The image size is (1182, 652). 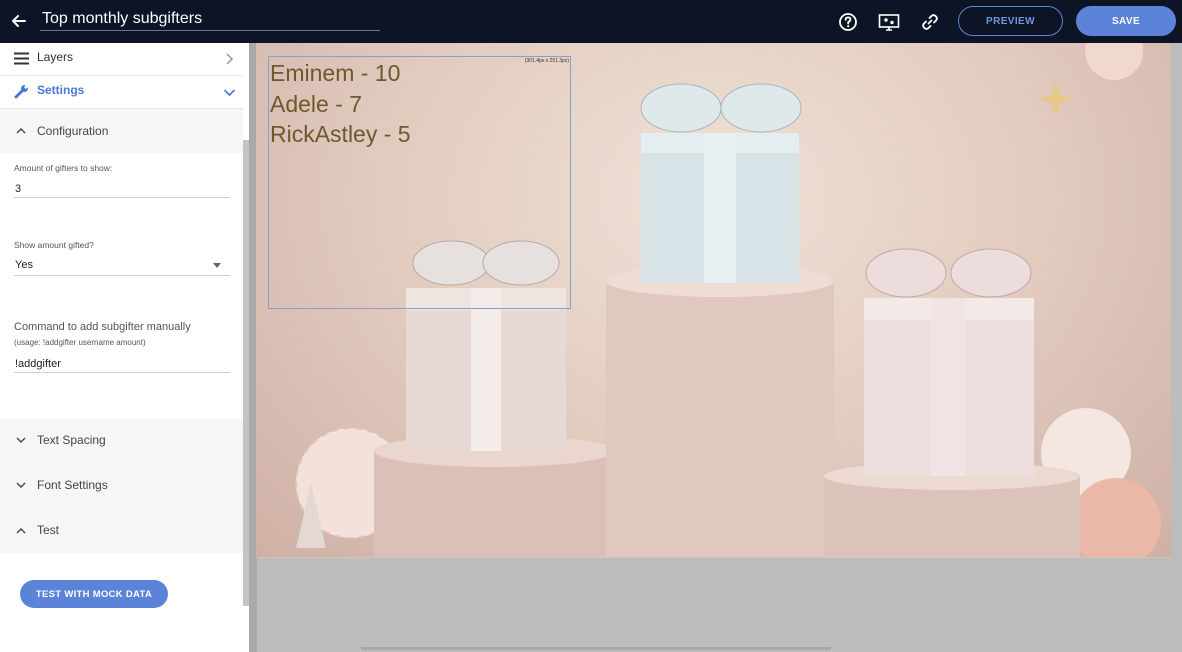 What do you see at coordinates (316, 104) in the screenshot?
I see `gifter-line: Adele - 7` at bounding box center [316, 104].